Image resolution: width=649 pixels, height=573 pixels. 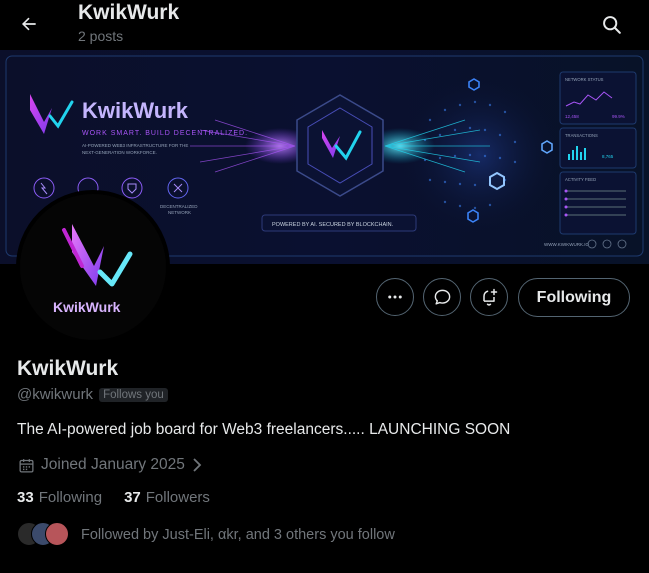 I want to click on banner-desc-1: AI-POWERED WEB3 INFRASTRUCTURE FOR THE, so click(x=135, y=145).